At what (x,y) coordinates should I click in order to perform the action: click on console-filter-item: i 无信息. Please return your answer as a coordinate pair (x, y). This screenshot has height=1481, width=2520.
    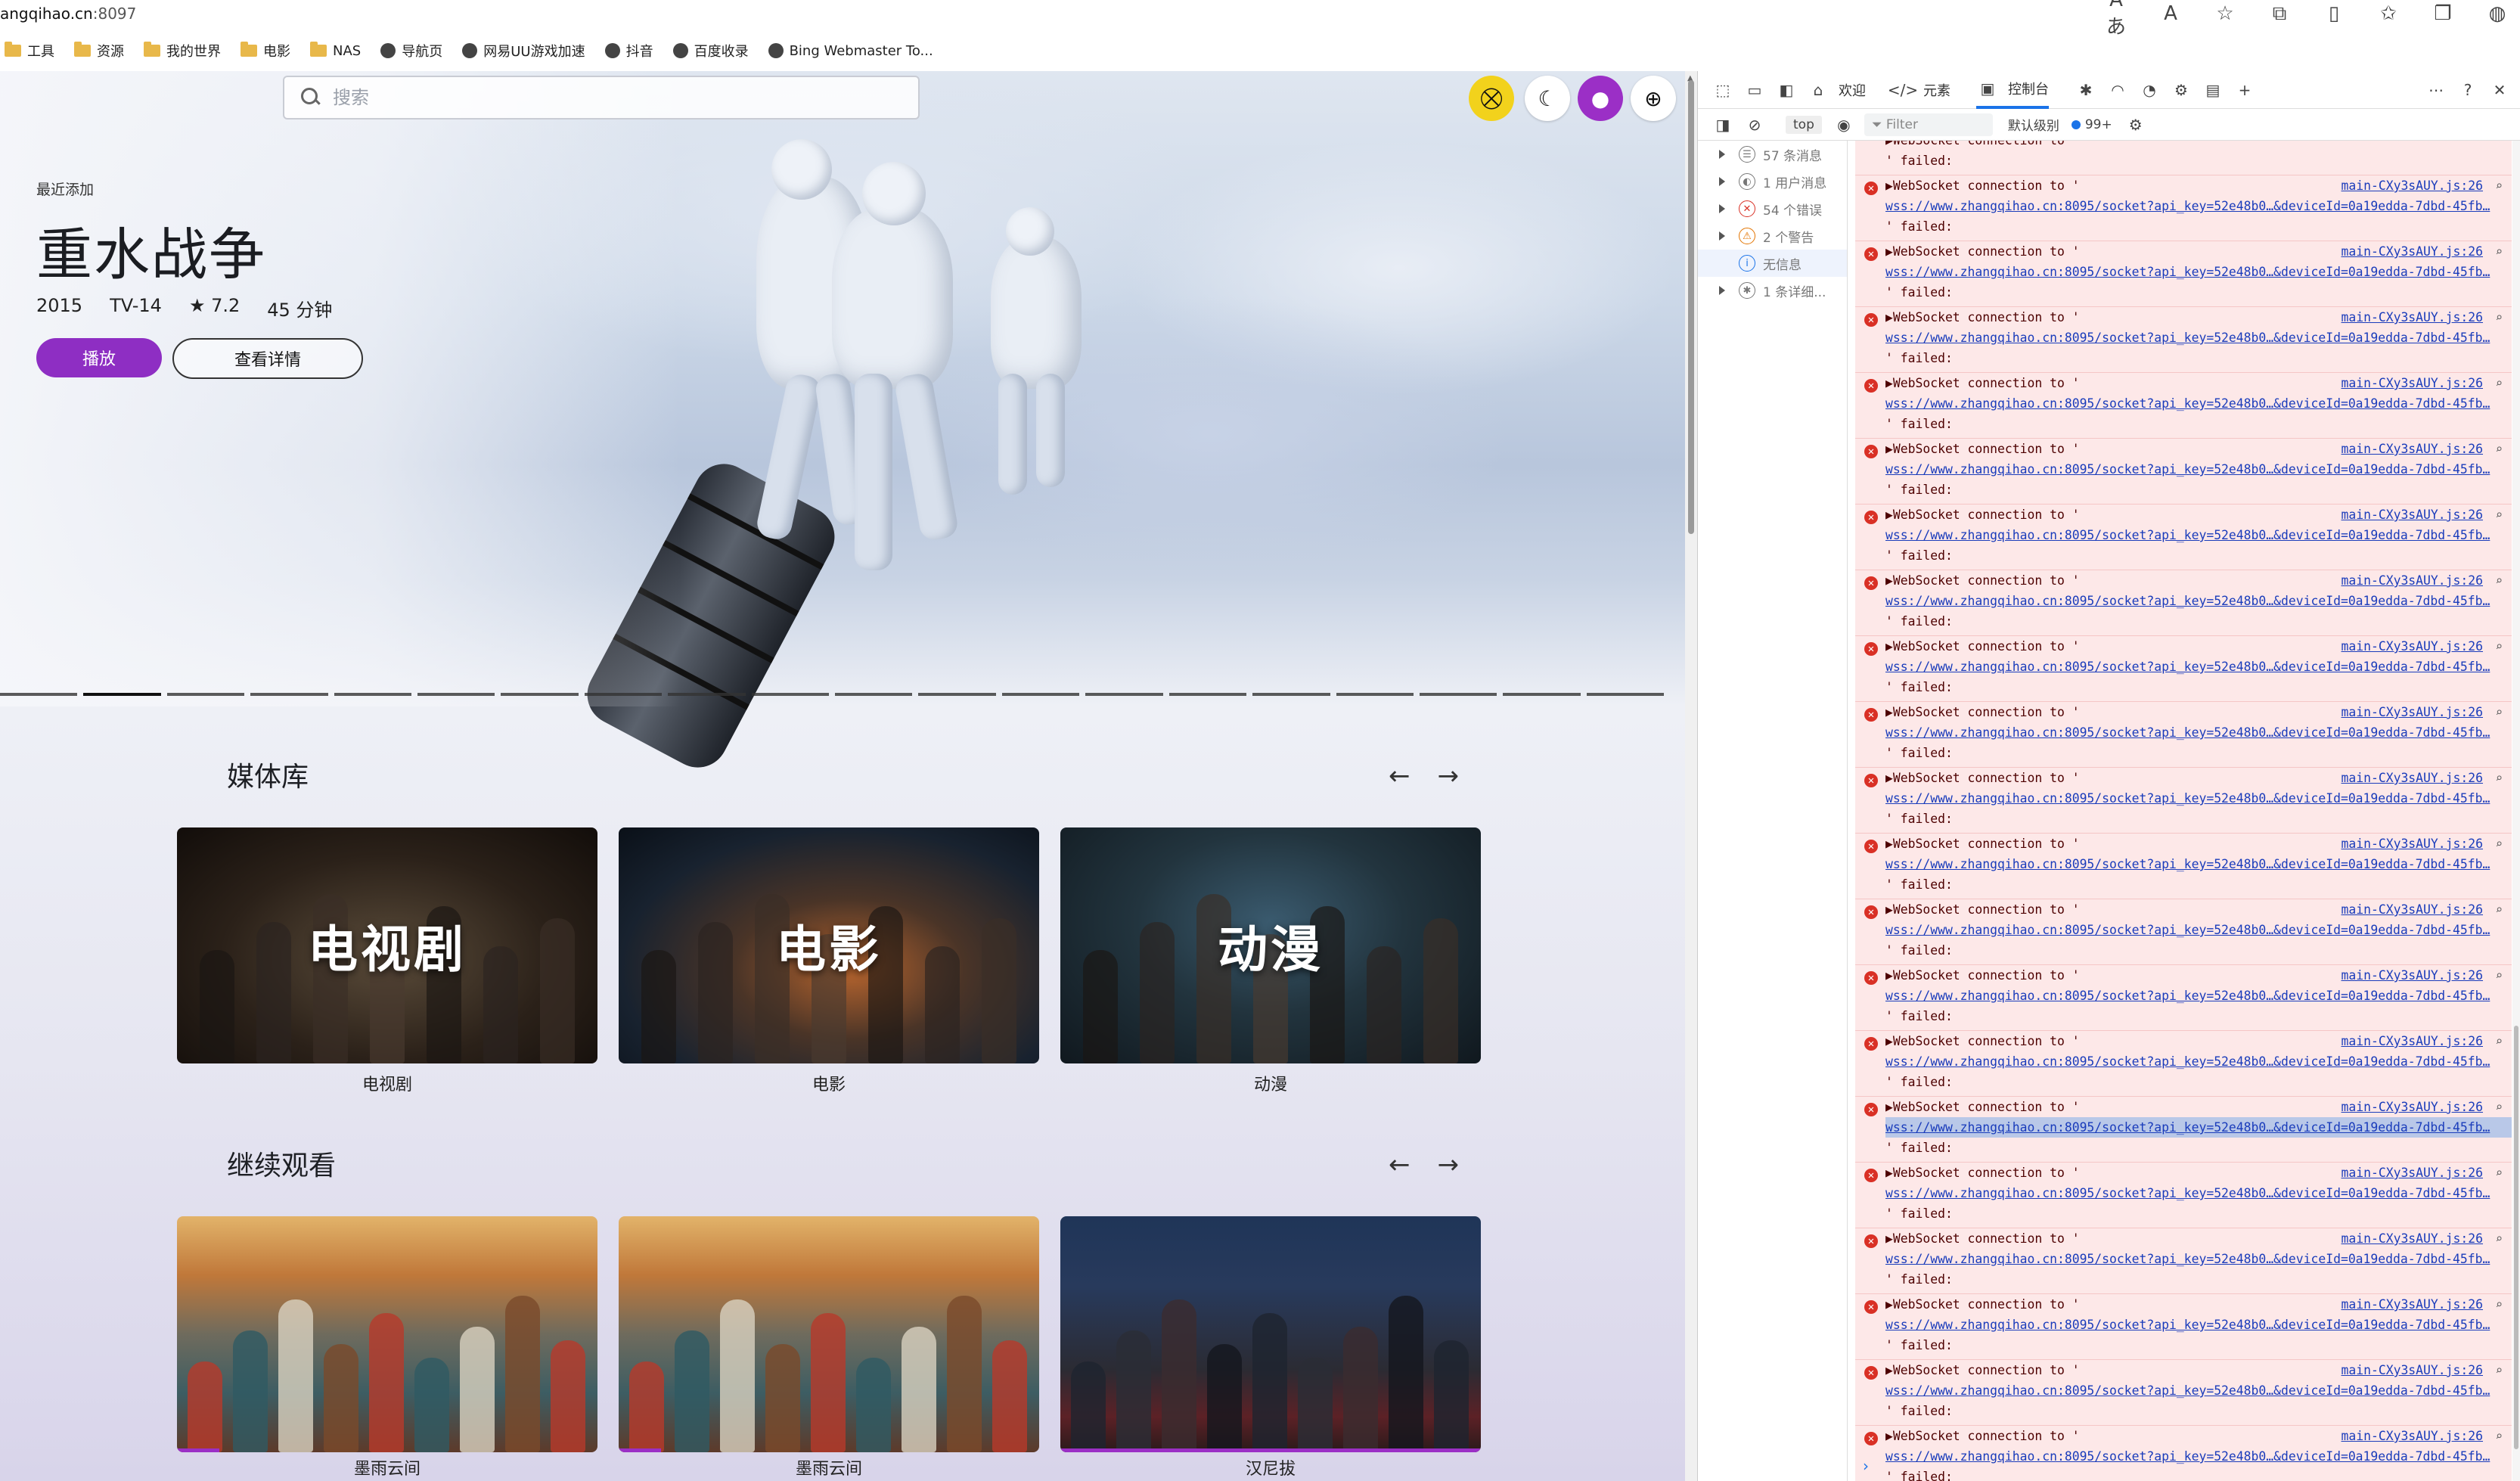
    Looking at the image, I should click on (1772, 263).